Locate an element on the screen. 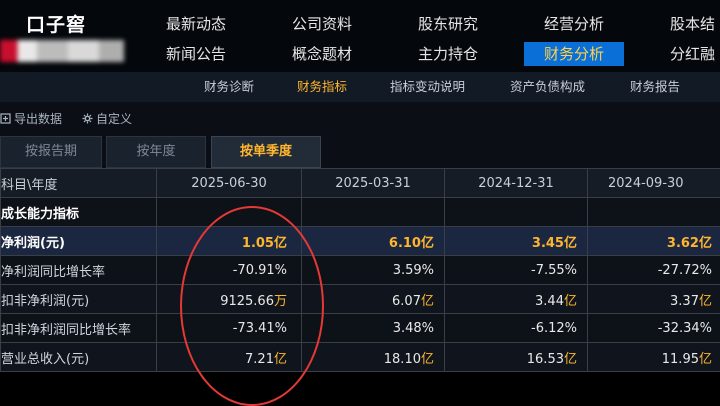  table-cell: -27.72% is located at coordinates (654, 270).